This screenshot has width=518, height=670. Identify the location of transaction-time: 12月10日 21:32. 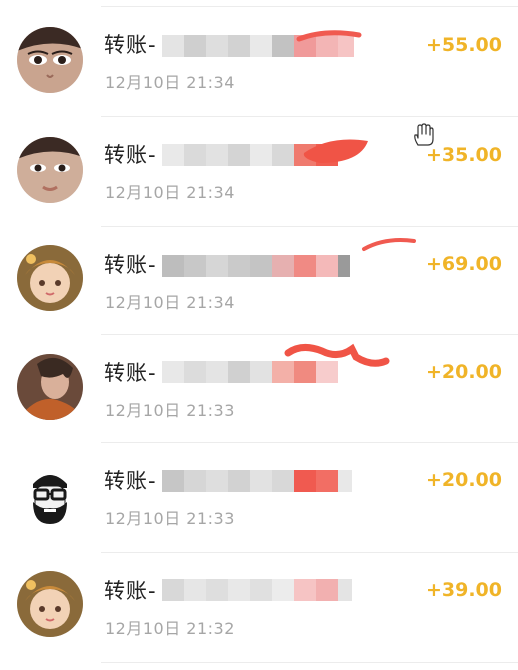
(170, 628).